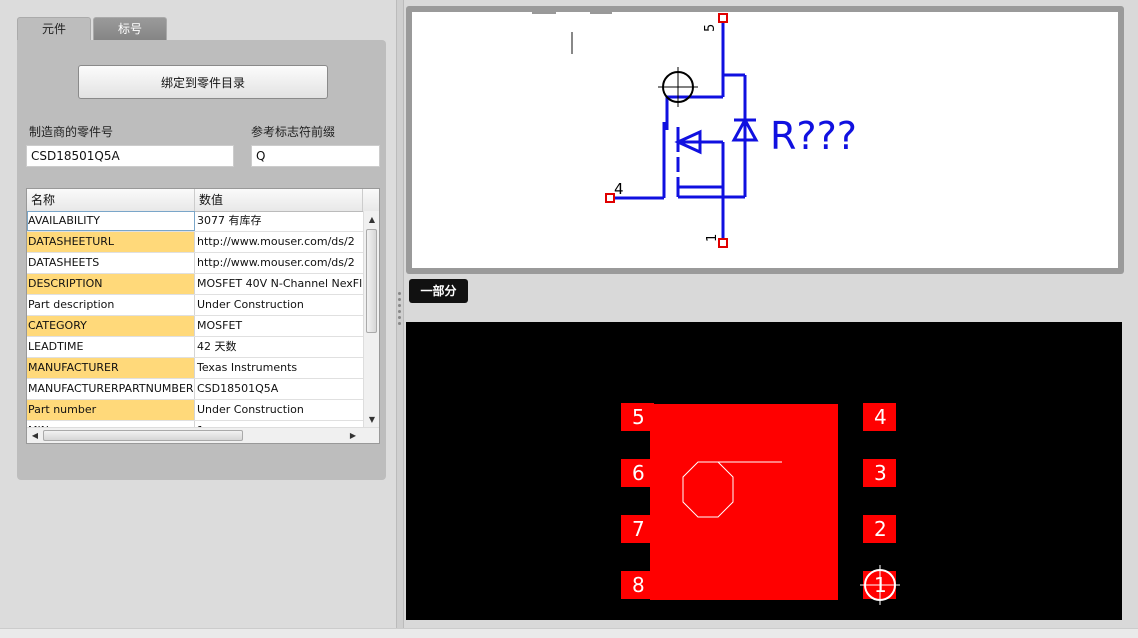  Describe the element at coordinates (279, 284) in the screenshot. I see `property-value: MOSFET 40V N-Channel NexFl` at that location.